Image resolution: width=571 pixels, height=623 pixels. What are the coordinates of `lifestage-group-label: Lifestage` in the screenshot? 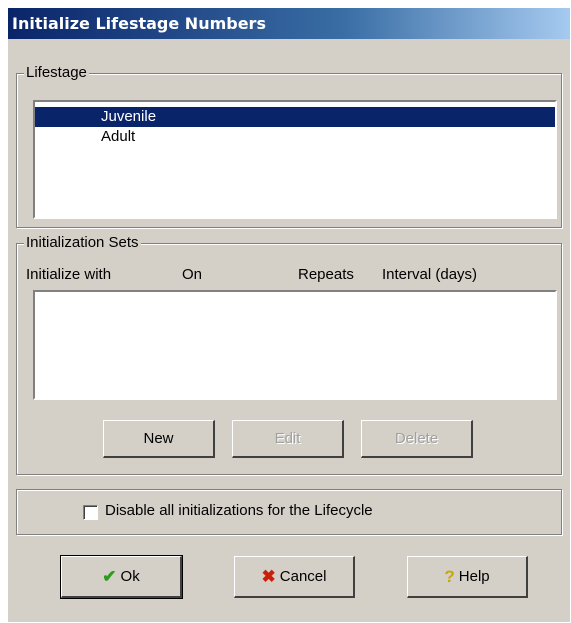 It's located at (56, 72).